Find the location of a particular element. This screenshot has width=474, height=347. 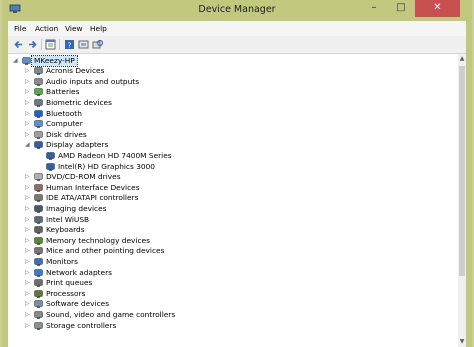

fingerprint-icon is located at coordinates (38, 103).